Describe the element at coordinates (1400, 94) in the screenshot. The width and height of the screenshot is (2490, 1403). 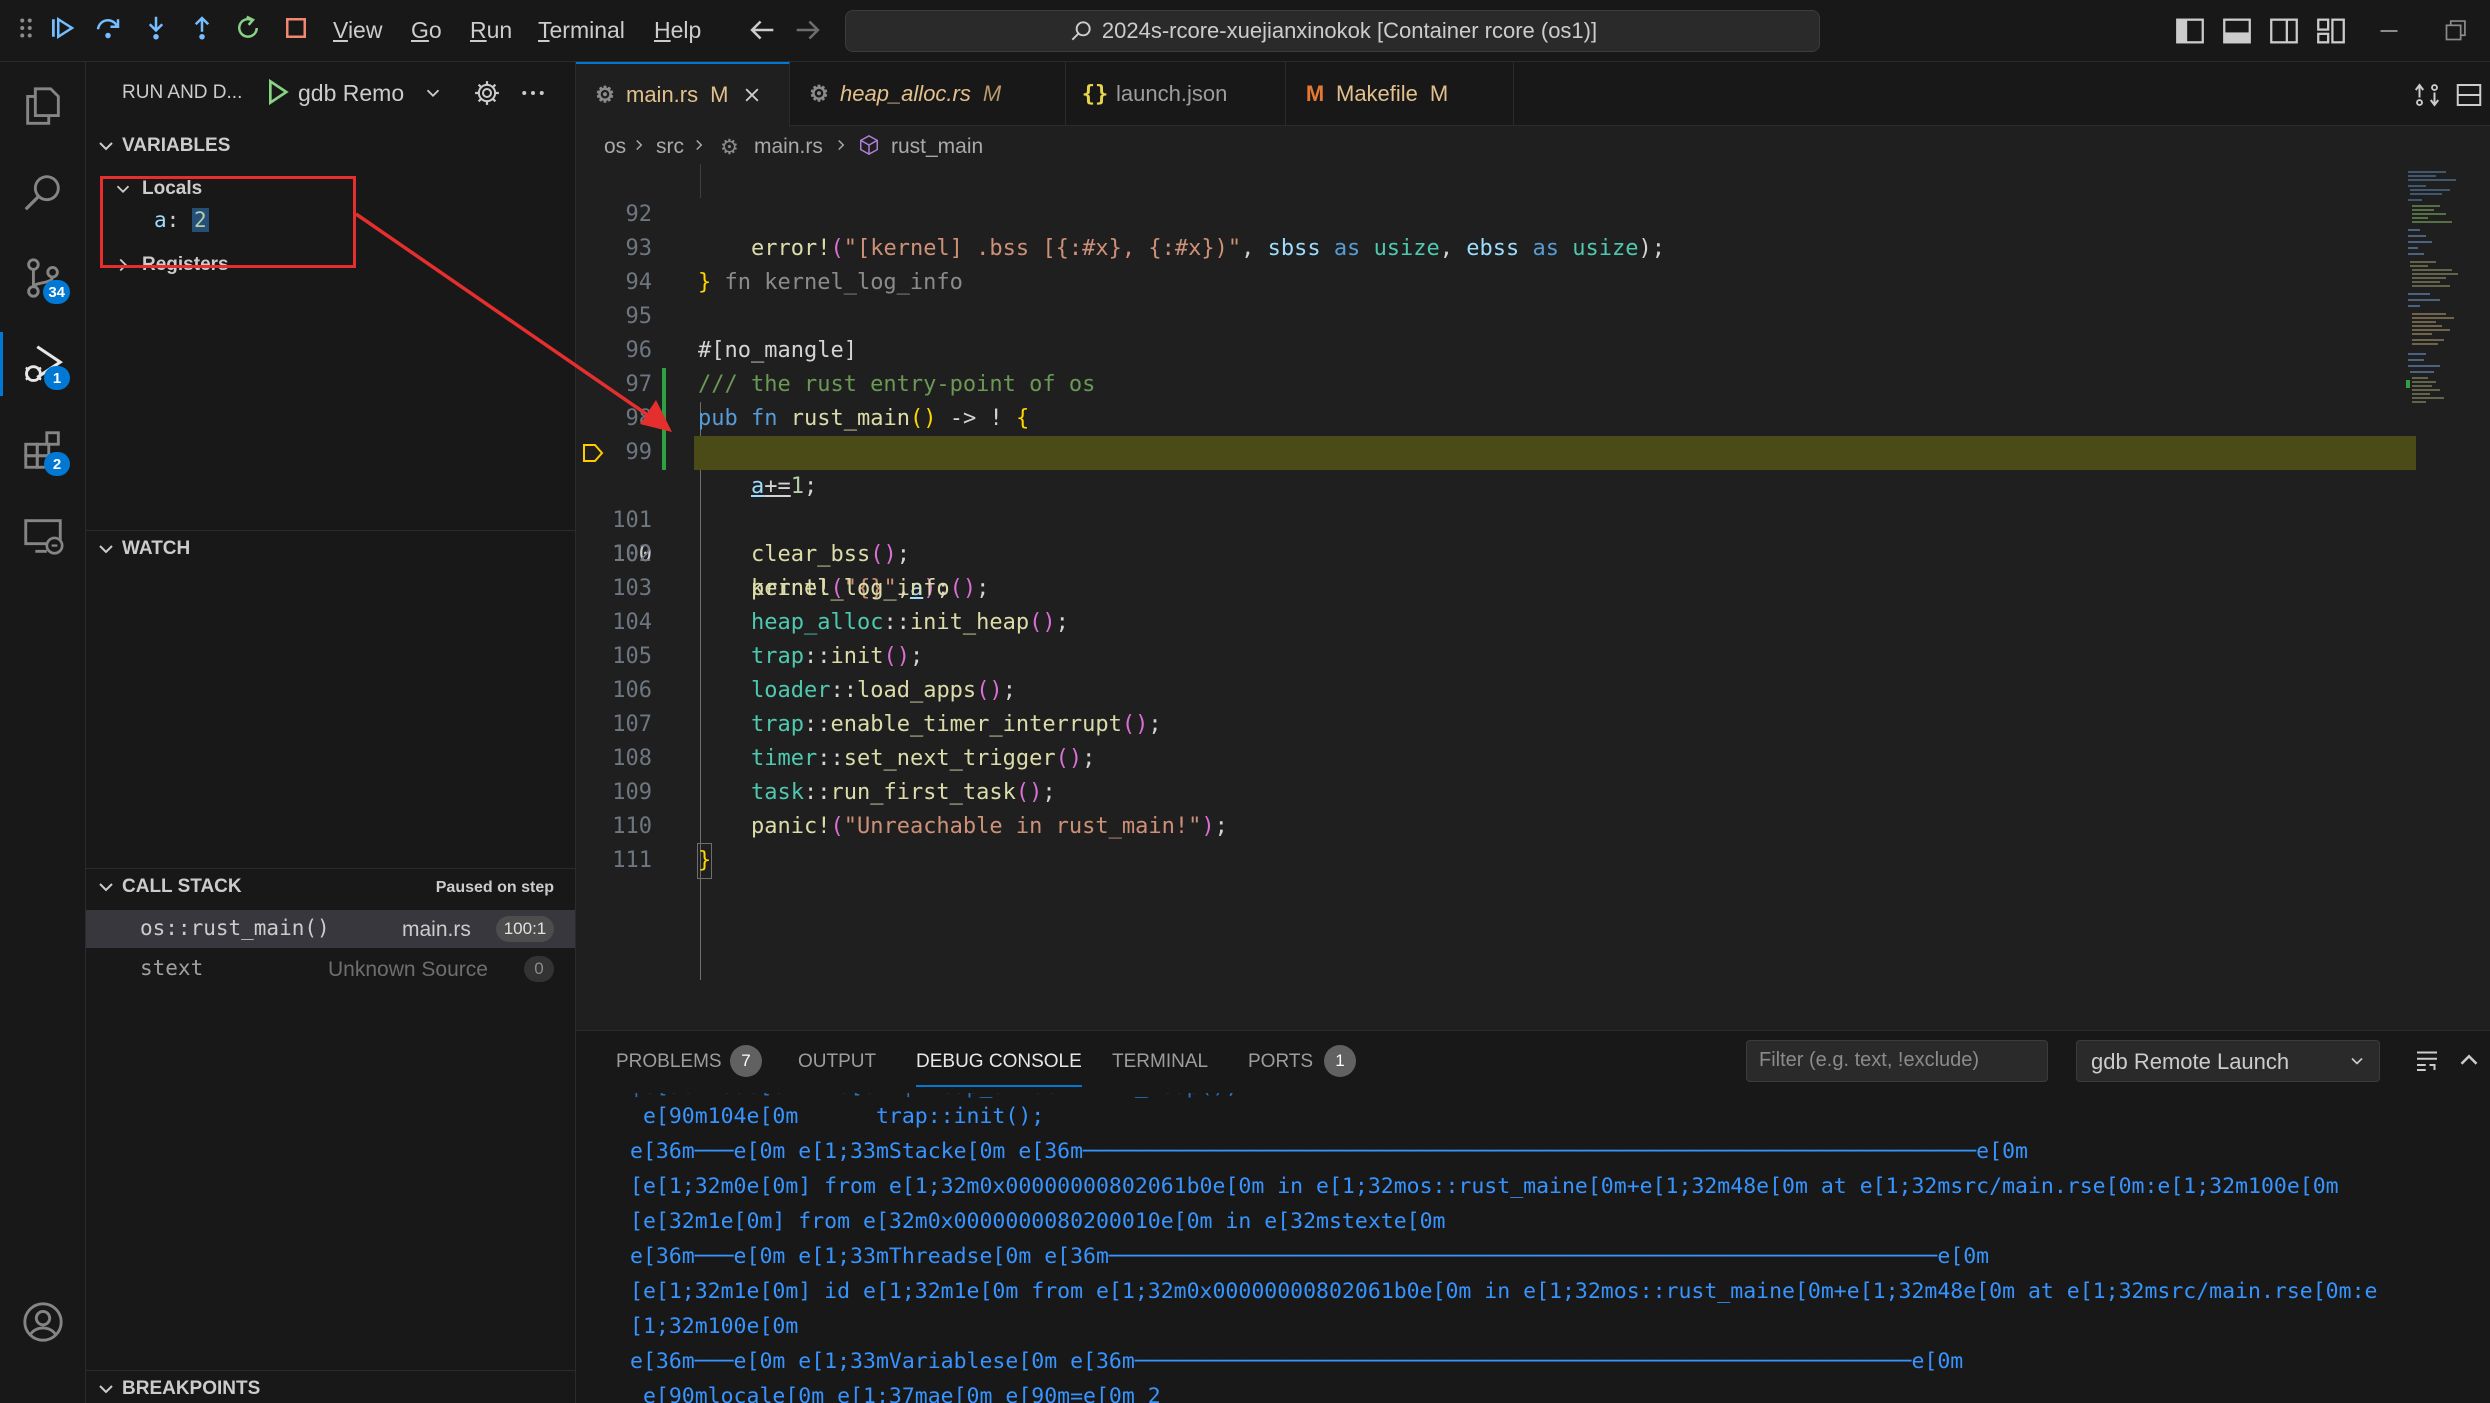
I see `tab-makefile: M Makefile M` at that location.